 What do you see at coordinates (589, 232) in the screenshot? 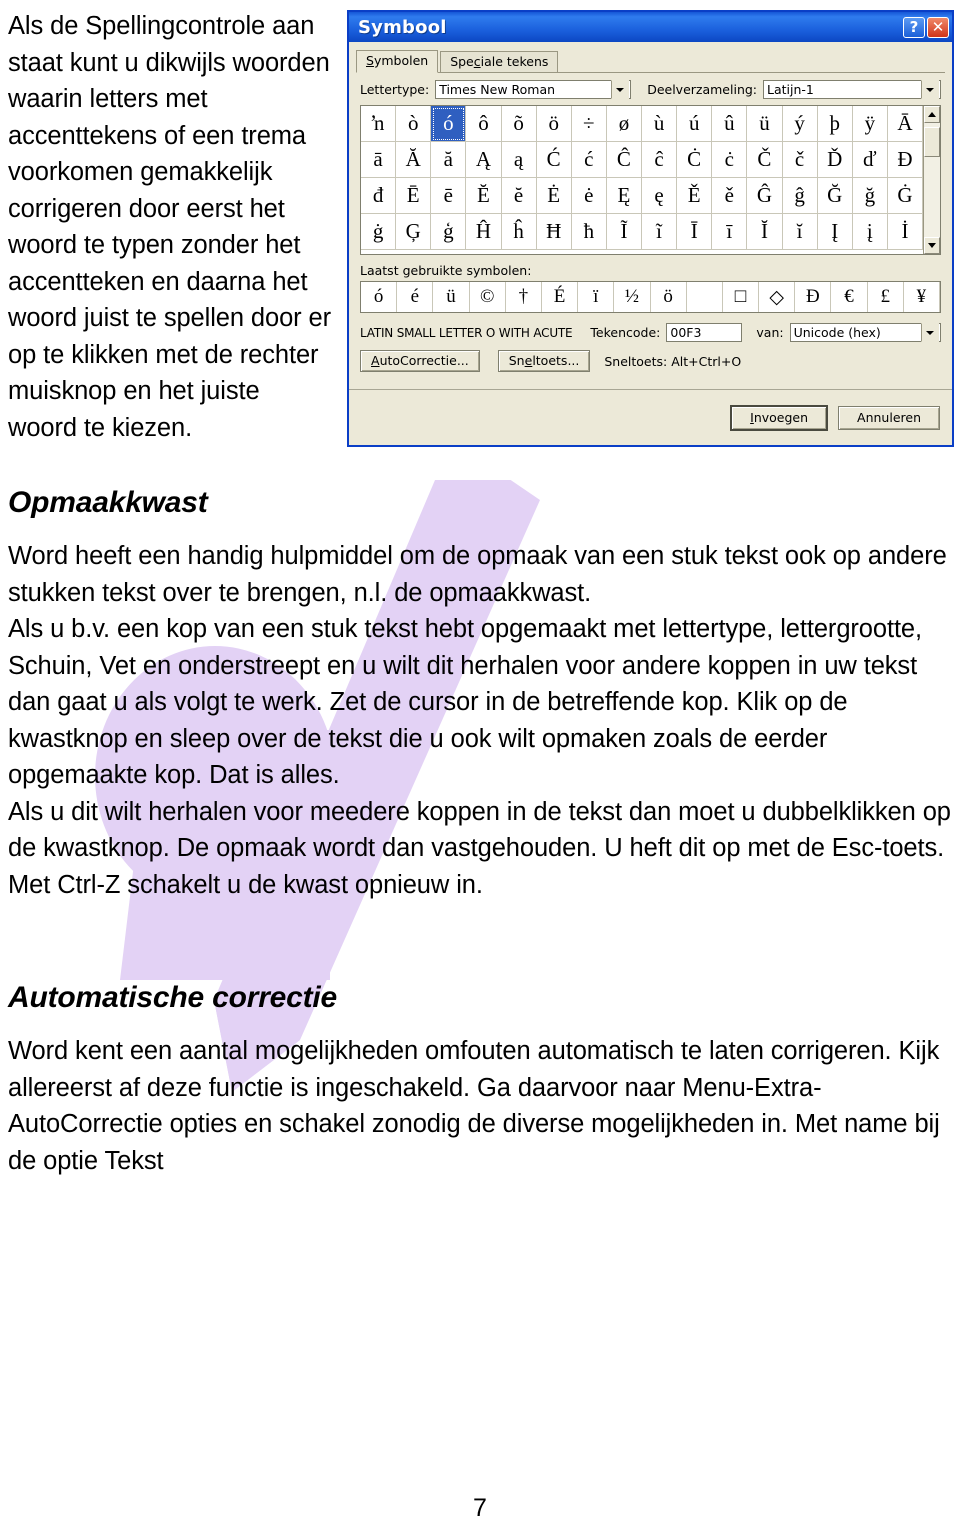
I see `symbol-cell: ħ` at bounding box center [589, 232].